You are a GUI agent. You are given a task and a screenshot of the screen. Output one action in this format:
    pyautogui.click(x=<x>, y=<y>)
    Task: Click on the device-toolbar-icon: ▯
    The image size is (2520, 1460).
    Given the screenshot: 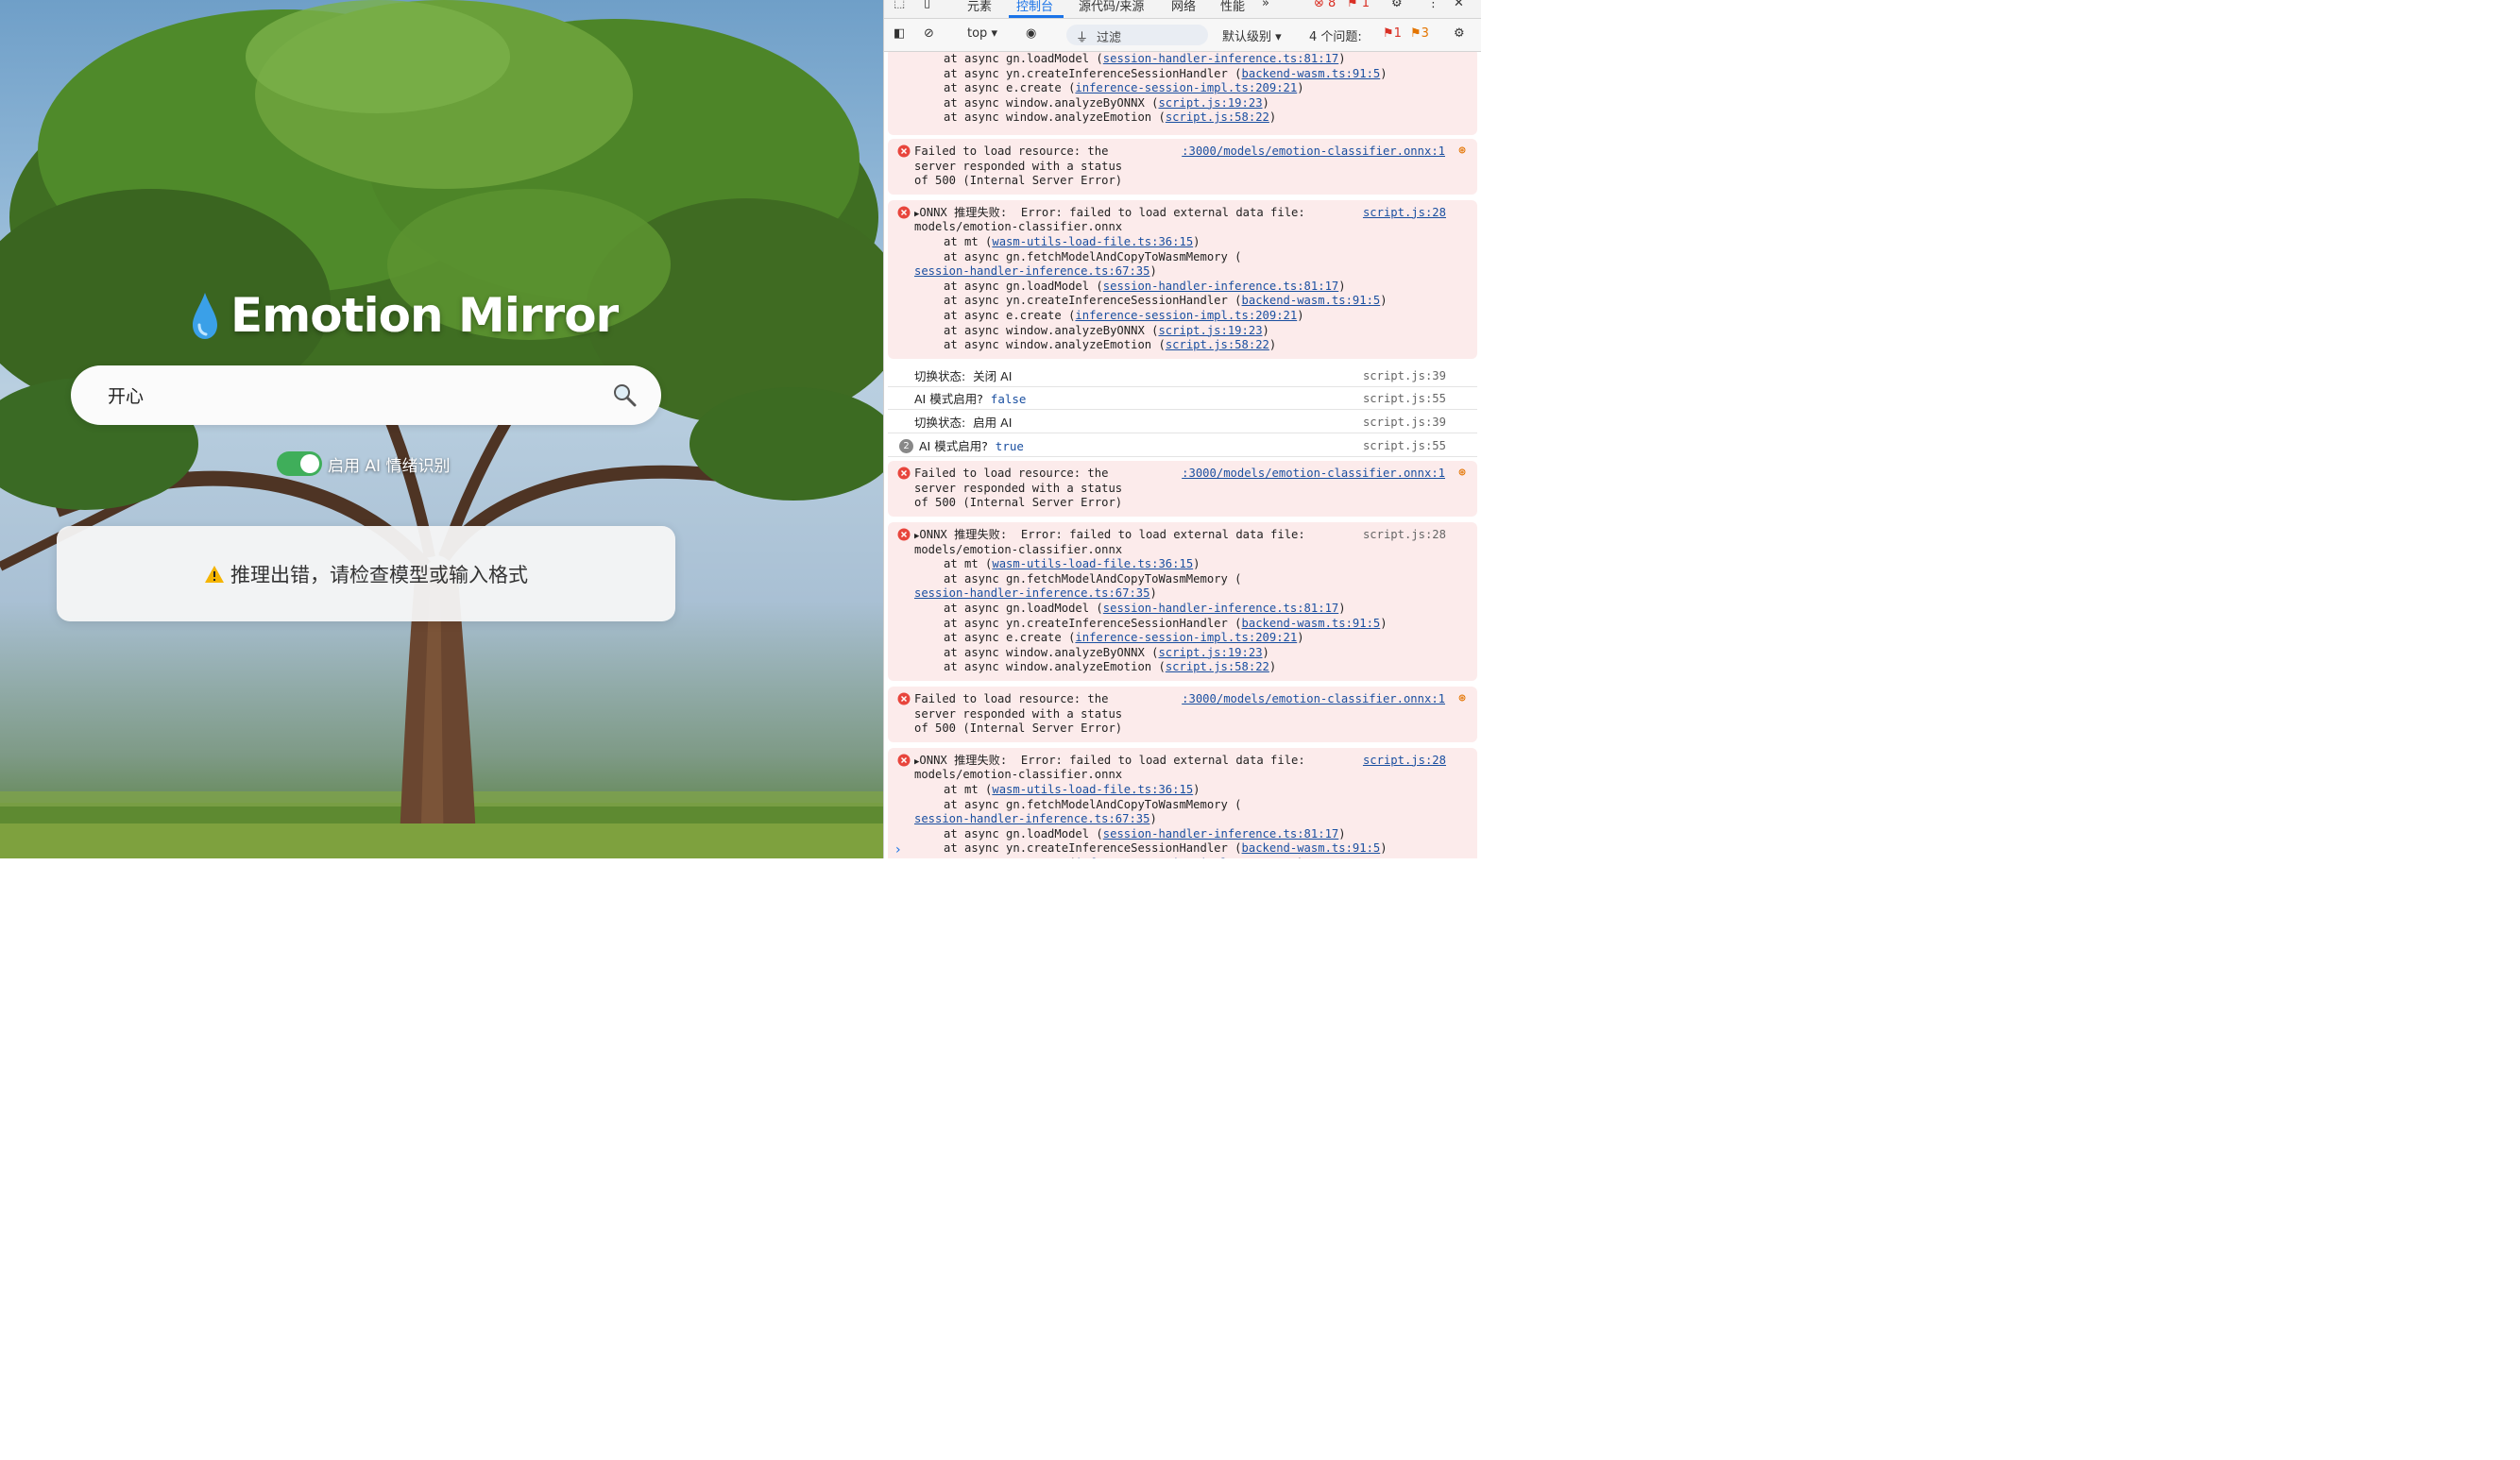 What is the action you would take?
    pyautogui.click(x=927, y=5)
    